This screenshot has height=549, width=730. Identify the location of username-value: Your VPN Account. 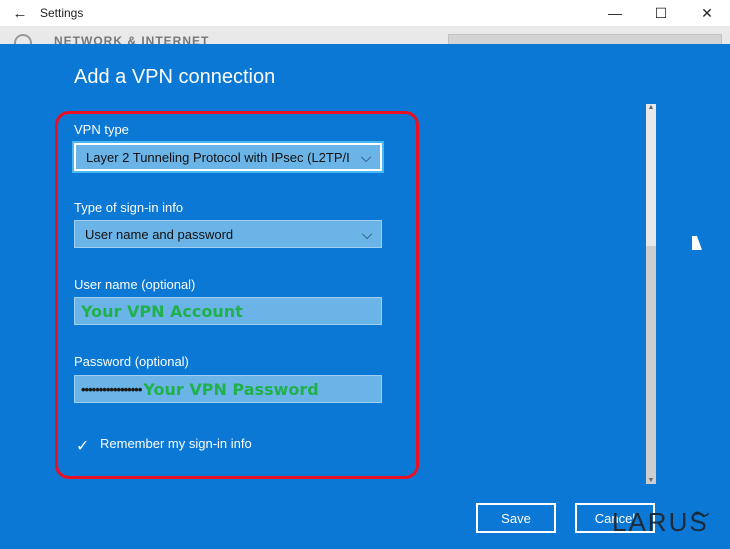
(162, 311).